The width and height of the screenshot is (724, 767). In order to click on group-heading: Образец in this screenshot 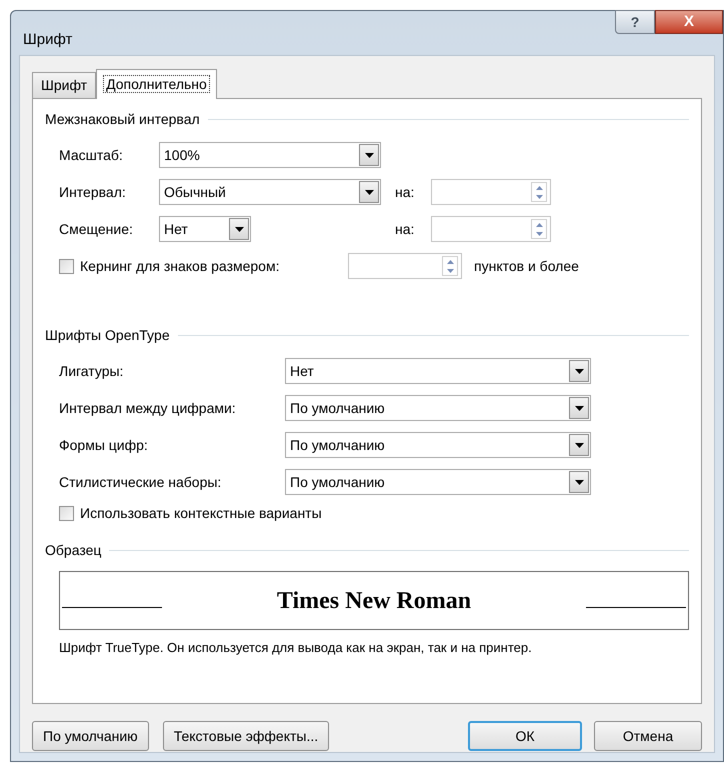, I will do `click(73, 550)`.